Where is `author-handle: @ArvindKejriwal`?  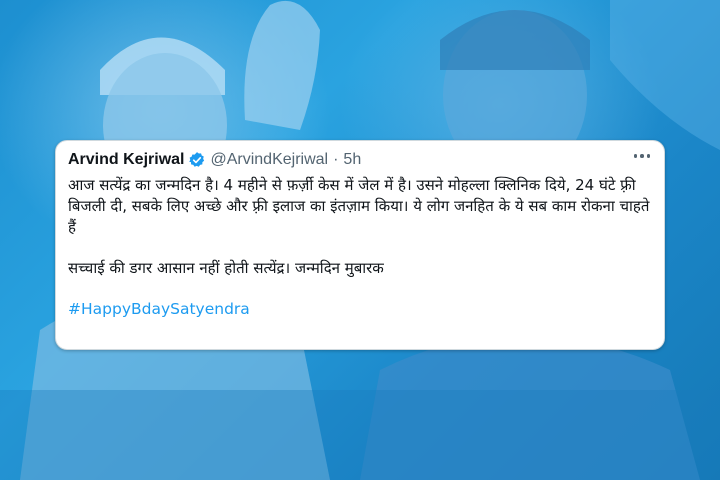 author-handle: @ArvindKejriwal is located at coordinates (269, 160).